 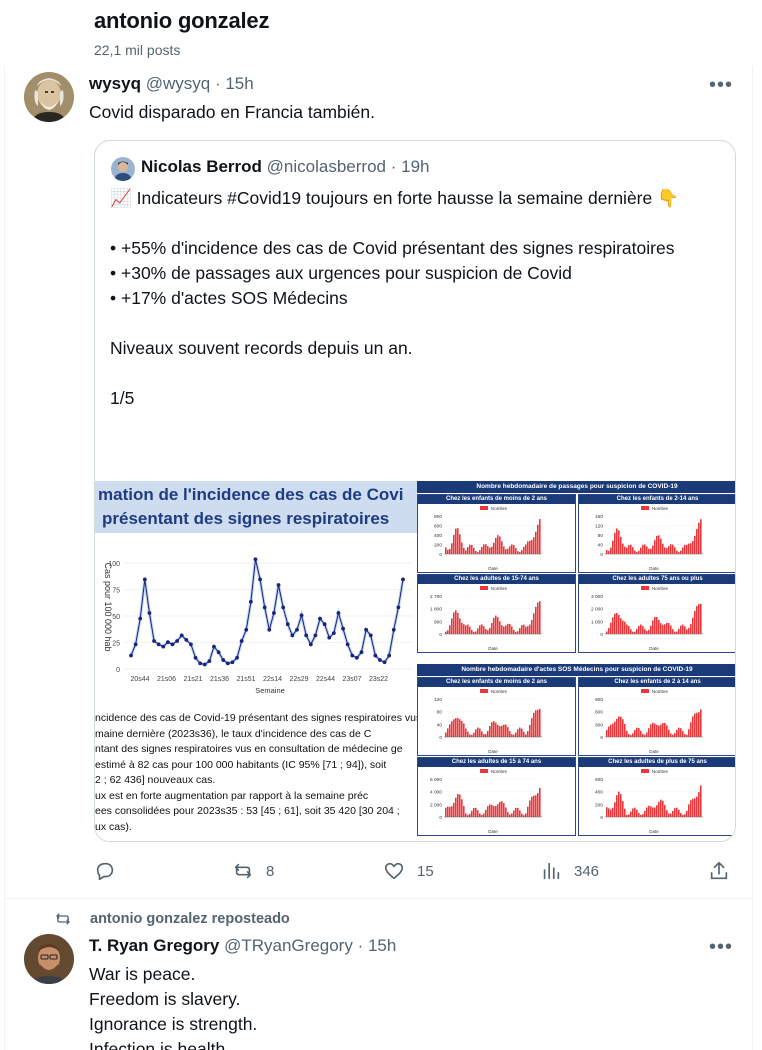 What do you see at coordinates (408, 871) in the screenshot?
I see `like-button: 15` at bounding box center [408, 871].